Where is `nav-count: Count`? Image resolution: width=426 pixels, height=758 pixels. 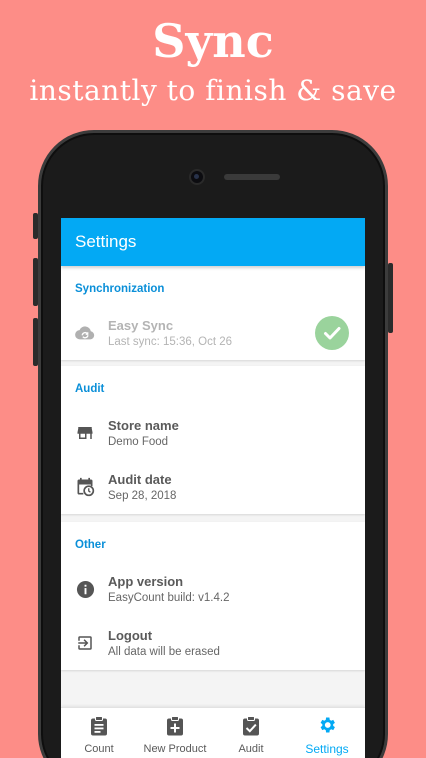
nav-count: Count is located at coordinates (99, 733).